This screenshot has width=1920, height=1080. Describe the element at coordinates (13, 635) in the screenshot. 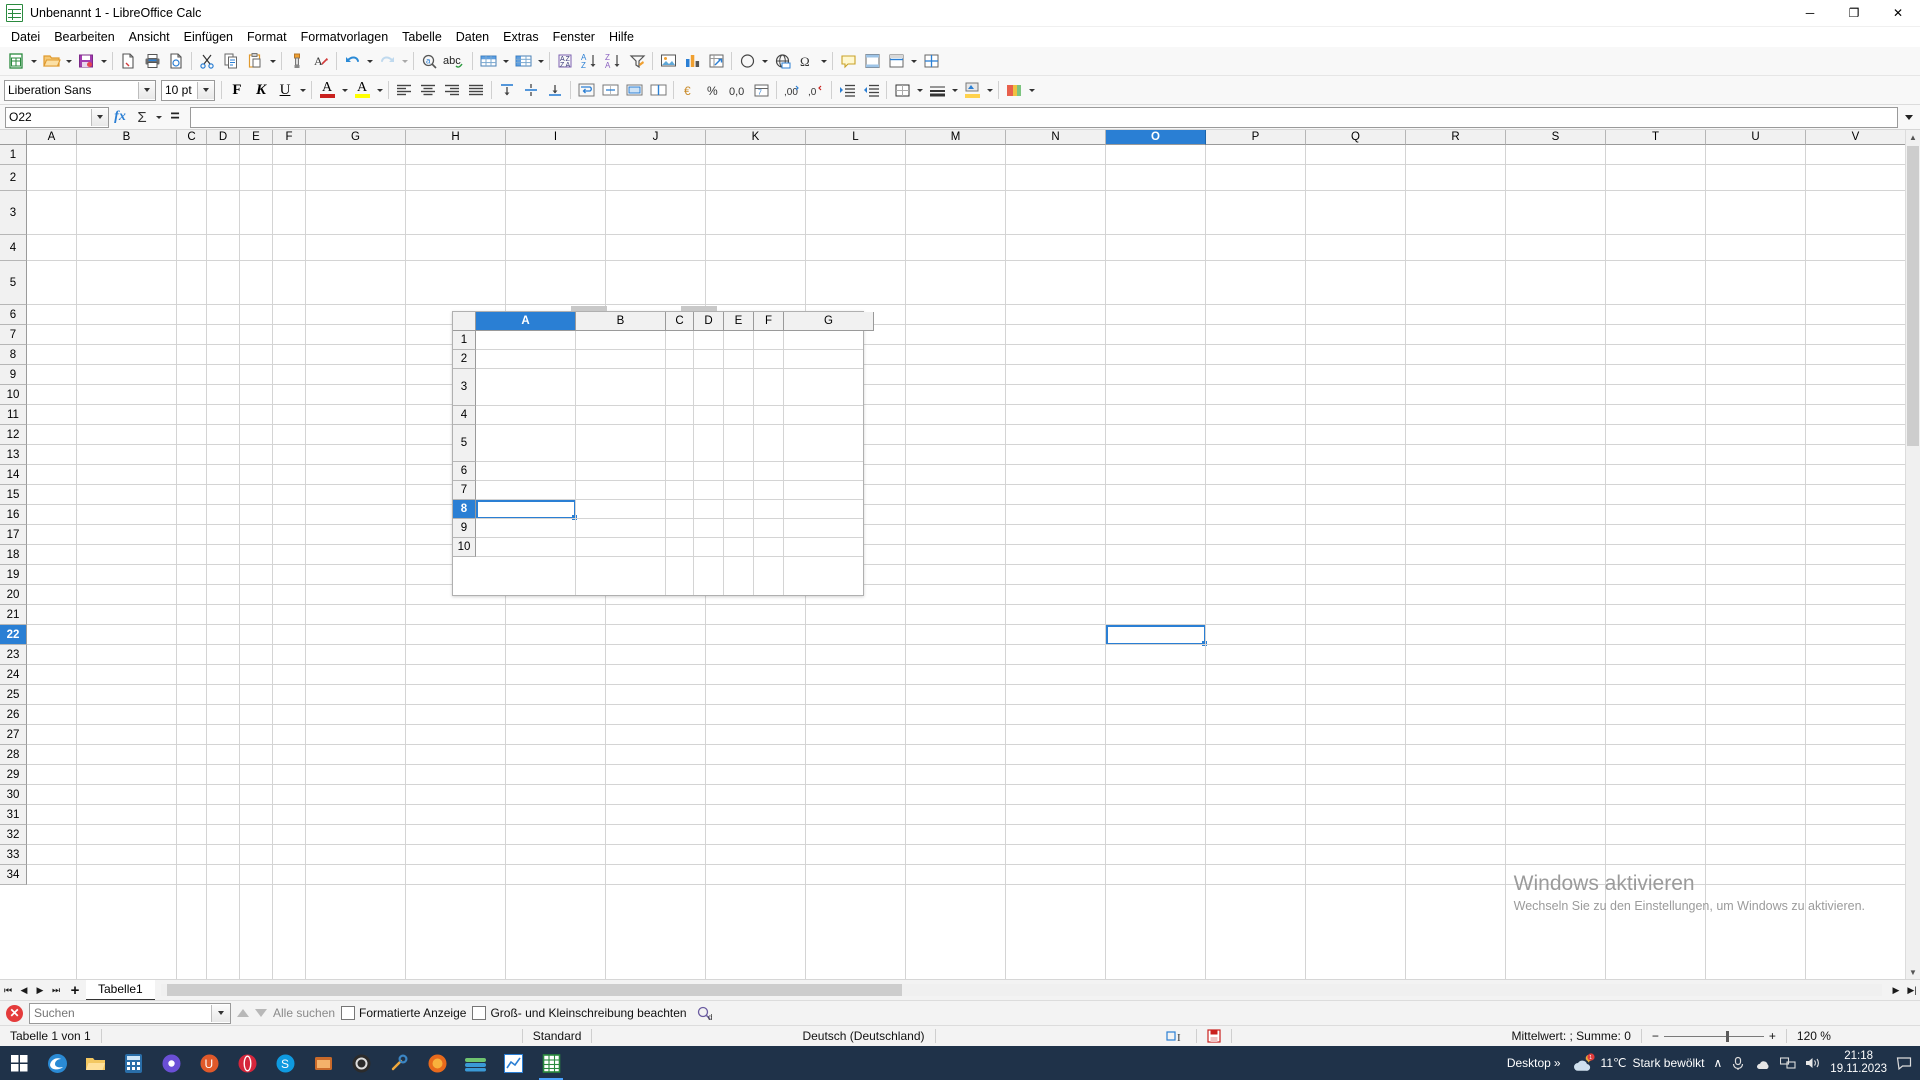

I see `row-header-22: 22` at that location.